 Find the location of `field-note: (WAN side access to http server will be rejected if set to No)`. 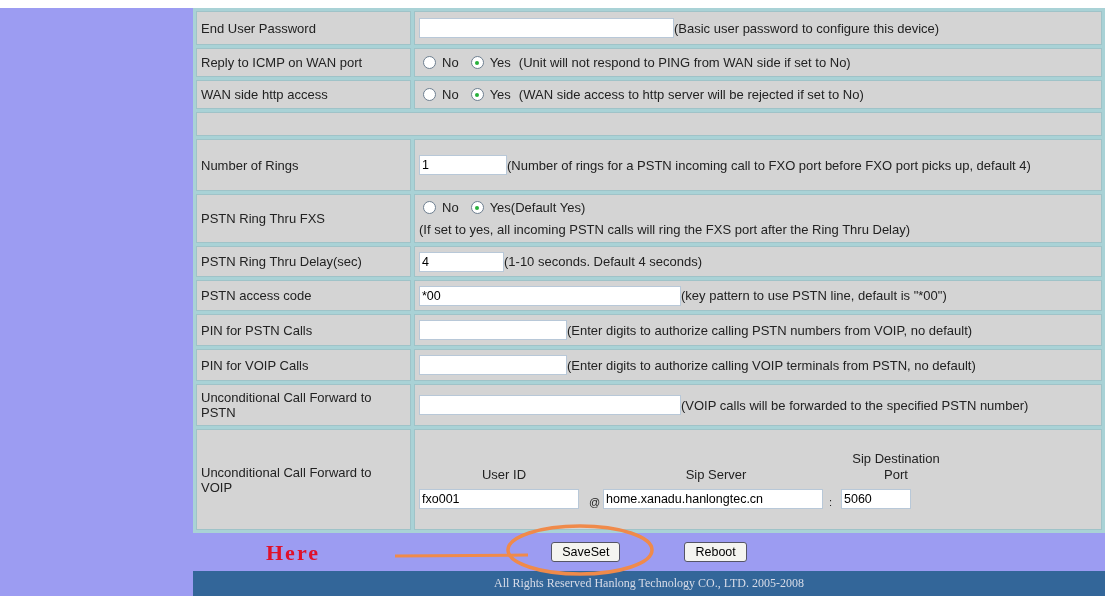

field-note: (WAN side access to http server will be rejected if set to No) is located at coordinates (691, 94).